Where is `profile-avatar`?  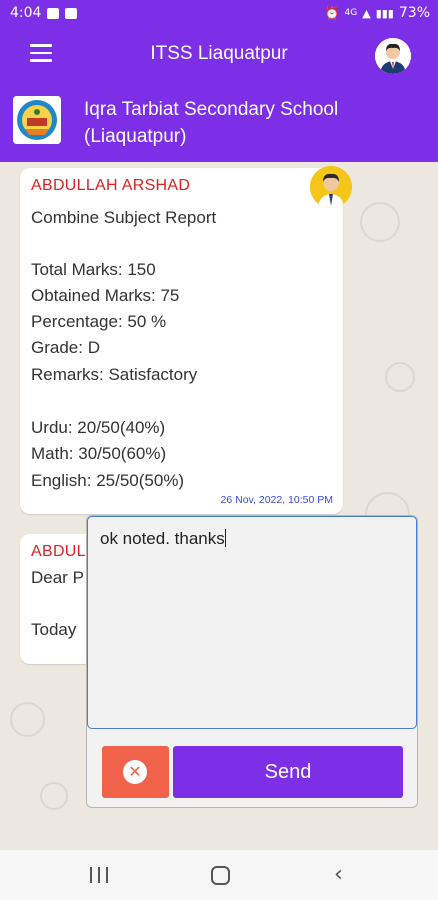
profile-avatar is located at coordinates (393, 56).